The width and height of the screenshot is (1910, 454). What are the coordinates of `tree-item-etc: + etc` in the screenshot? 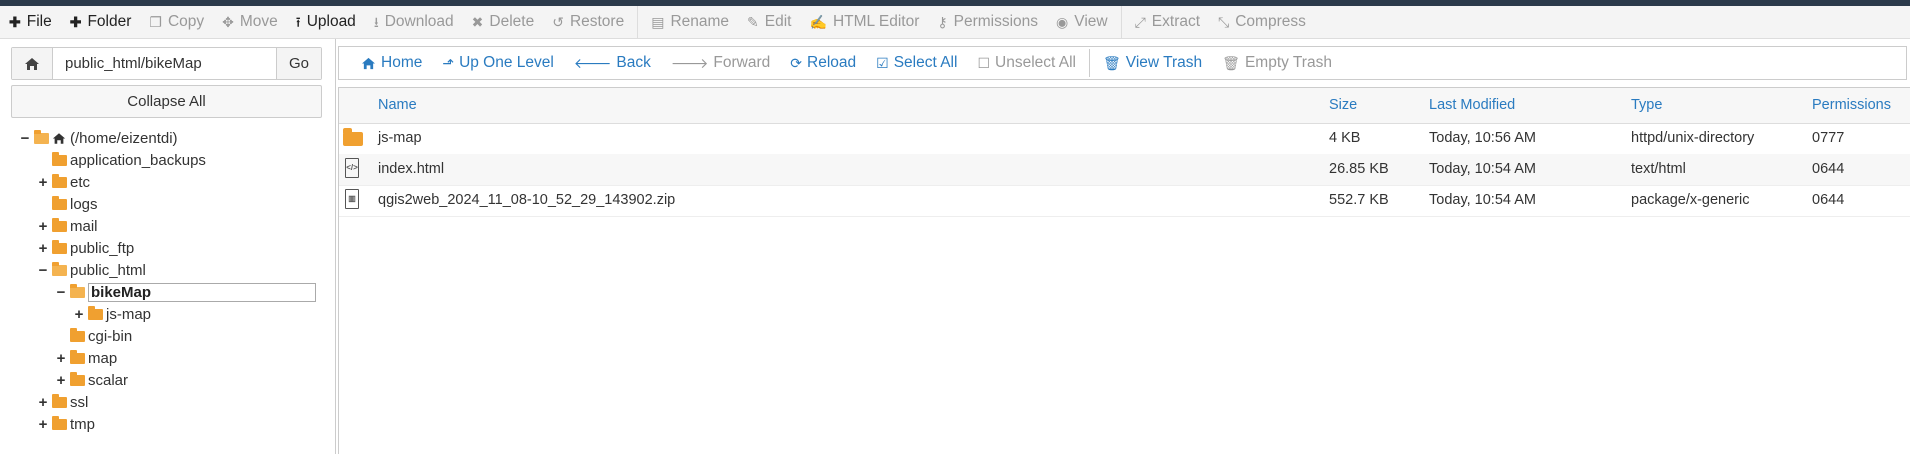 It's located at (63, 182).